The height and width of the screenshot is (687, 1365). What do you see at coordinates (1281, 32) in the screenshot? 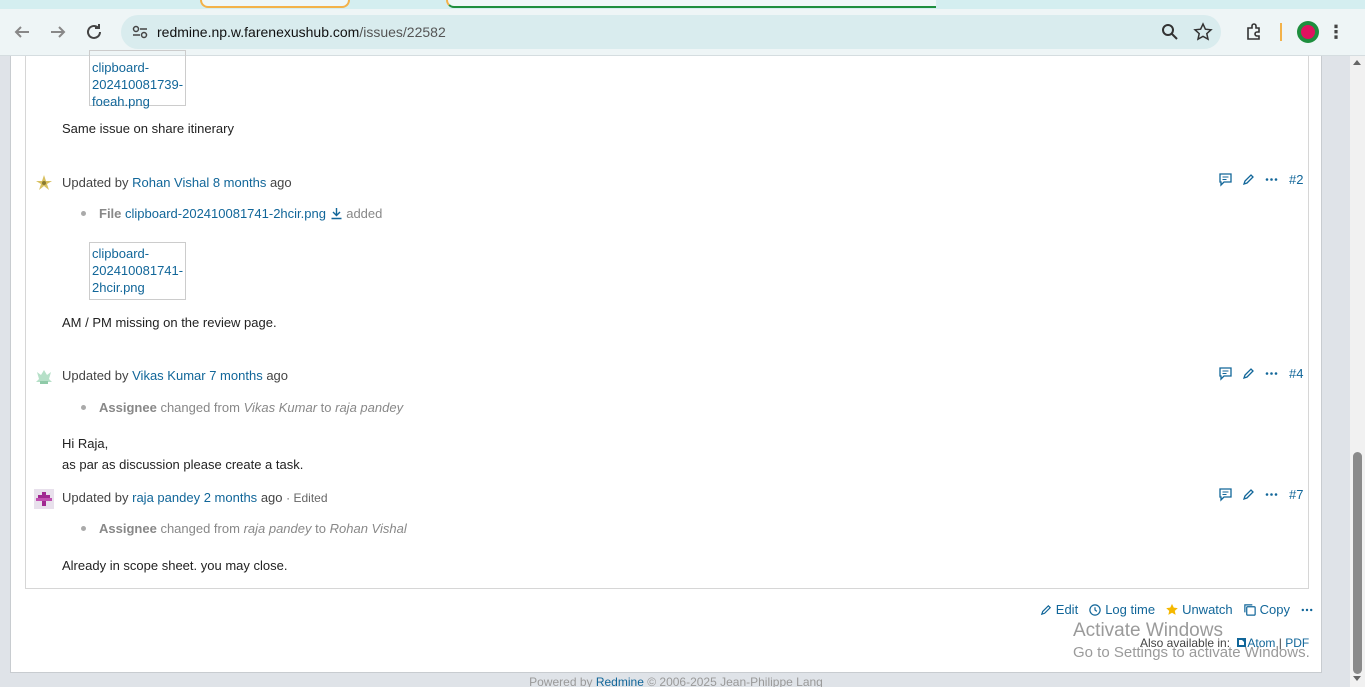
I see `toolbar-divider` at bounding box center [1281, 32].